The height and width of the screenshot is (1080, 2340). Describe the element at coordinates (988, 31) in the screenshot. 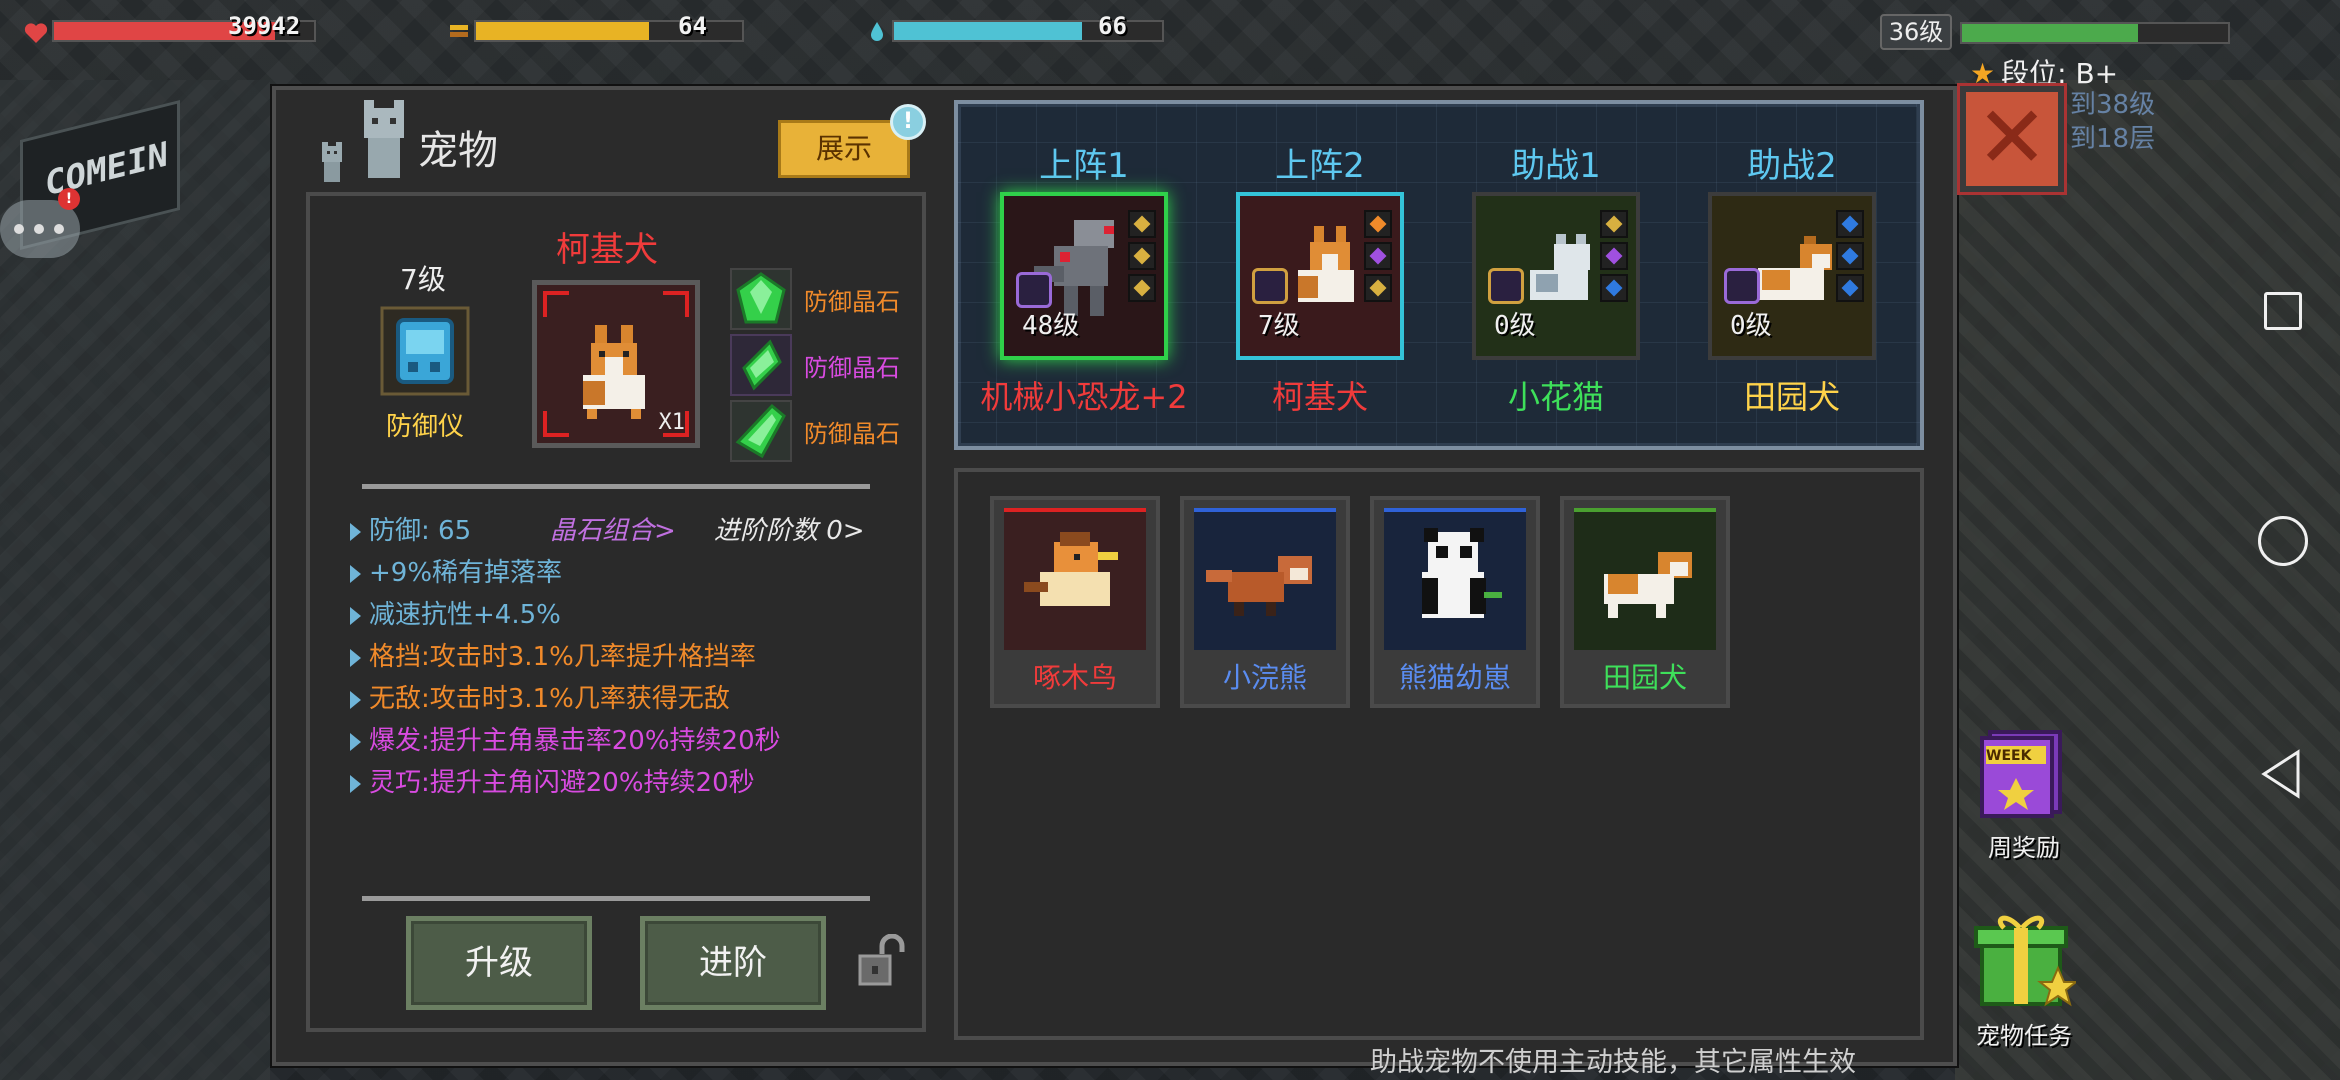

I see `water-bar-fill` at that location.